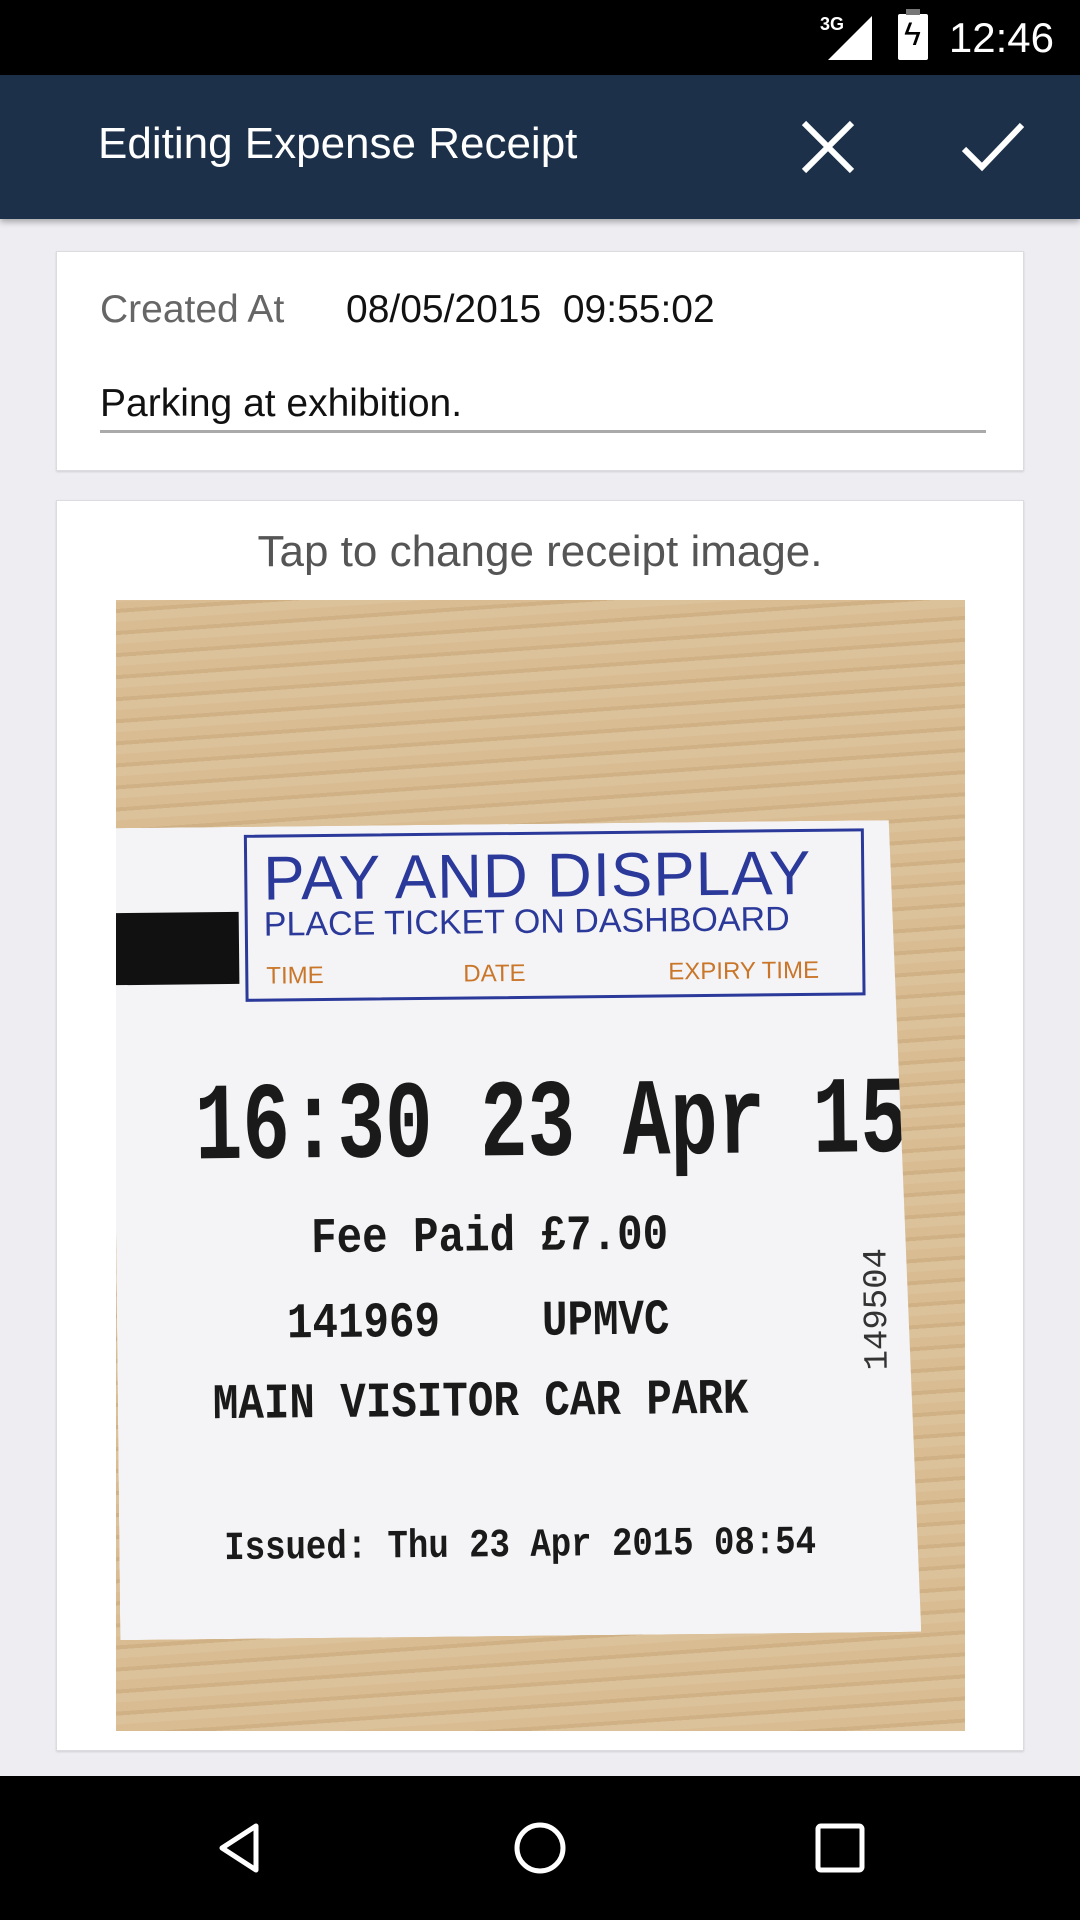 This screenshot has height=1920, width=1080. What do you see at coordinates (850, 38) in the screenshot?
I see `signal-icon` at bounding box center [850, 38].